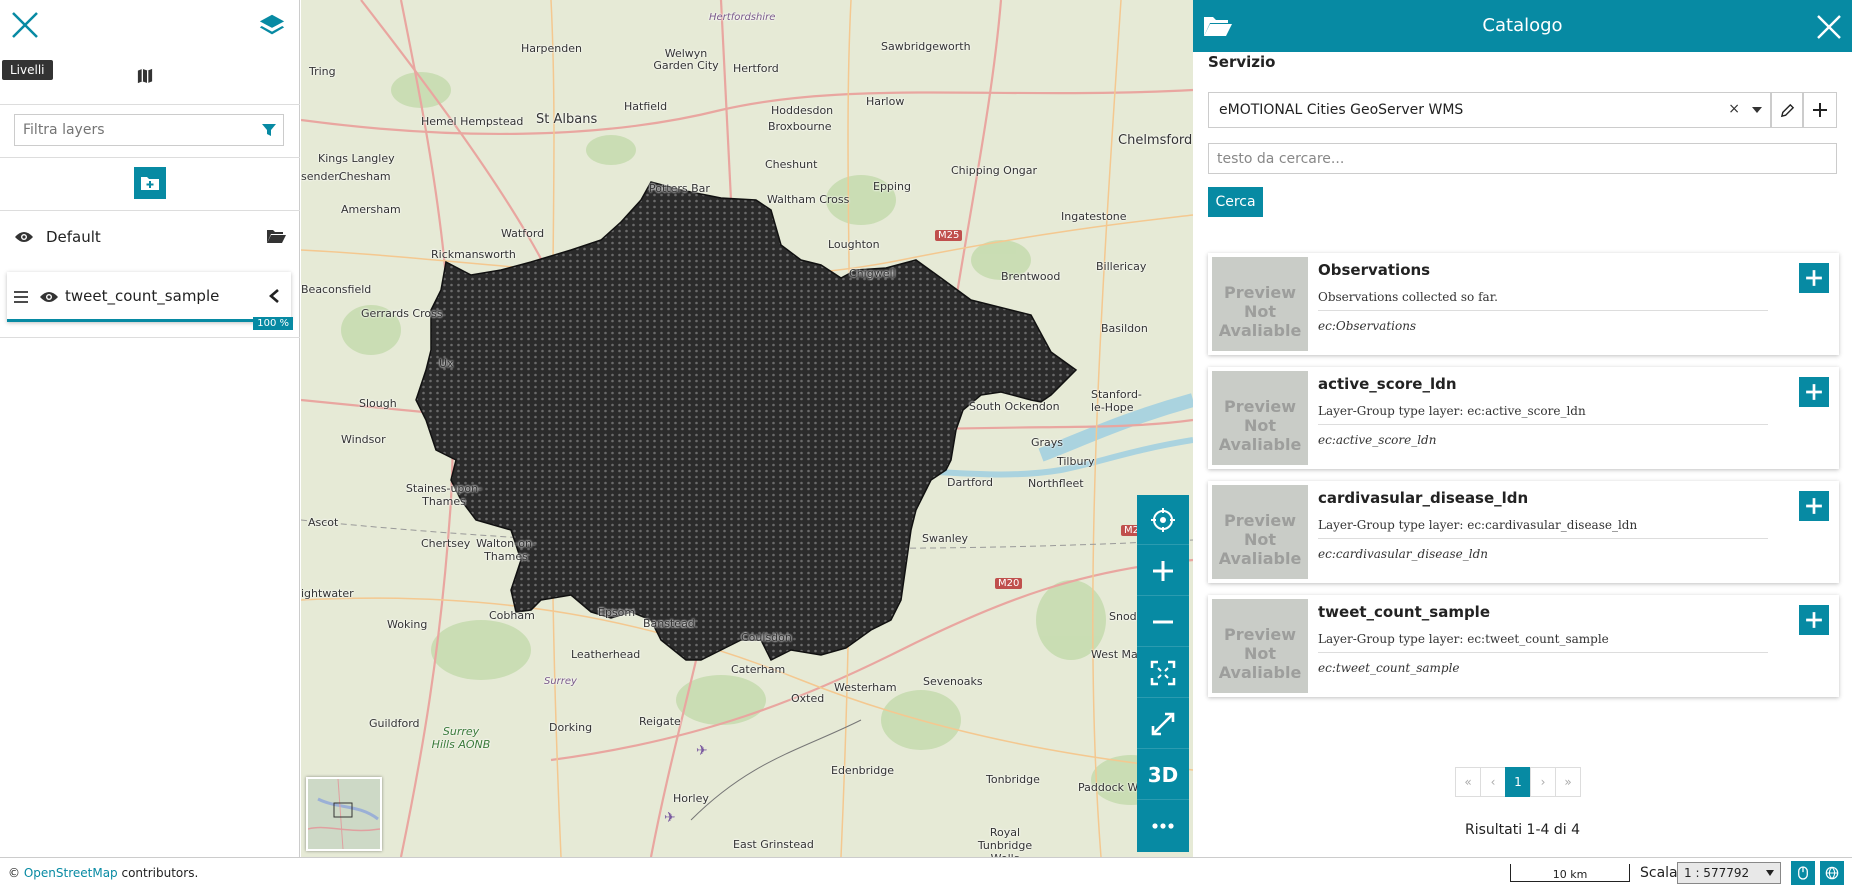 The width and height of the screenshot is (1852, 887). I want to click on zoom-out-button, so click(1163, 622).